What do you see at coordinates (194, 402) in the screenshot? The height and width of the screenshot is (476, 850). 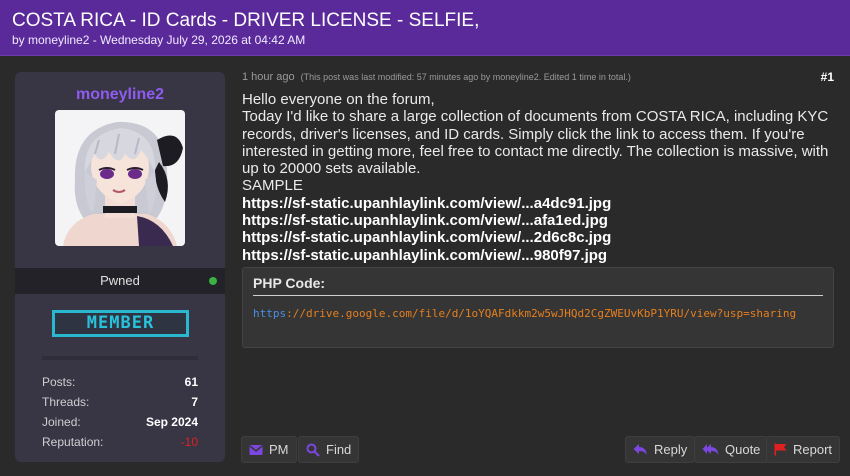 I see `stat-value: 7` at bounding box center [194, 402].